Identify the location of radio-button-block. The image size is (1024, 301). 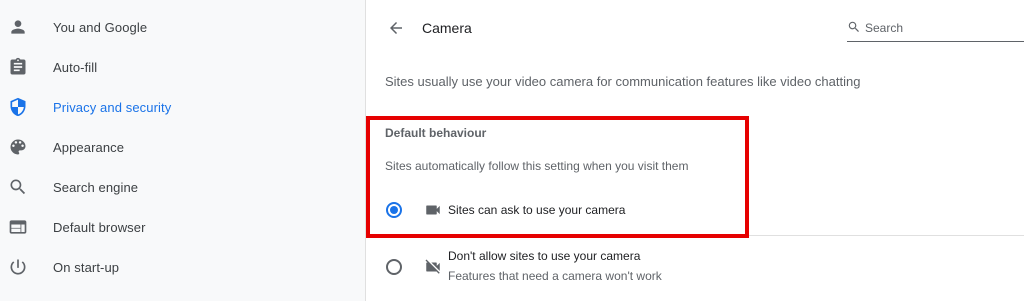
(394, 267).